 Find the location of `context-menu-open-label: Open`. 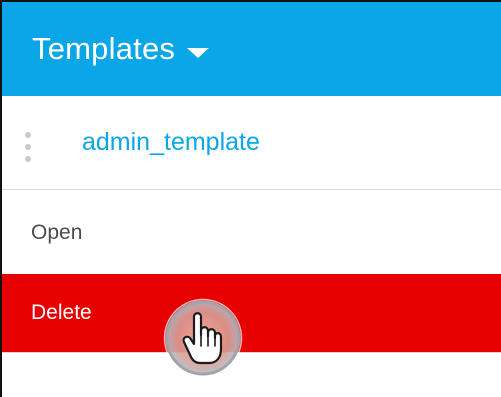

context-menu-open-label: Open is located at coordinates (57, 232).